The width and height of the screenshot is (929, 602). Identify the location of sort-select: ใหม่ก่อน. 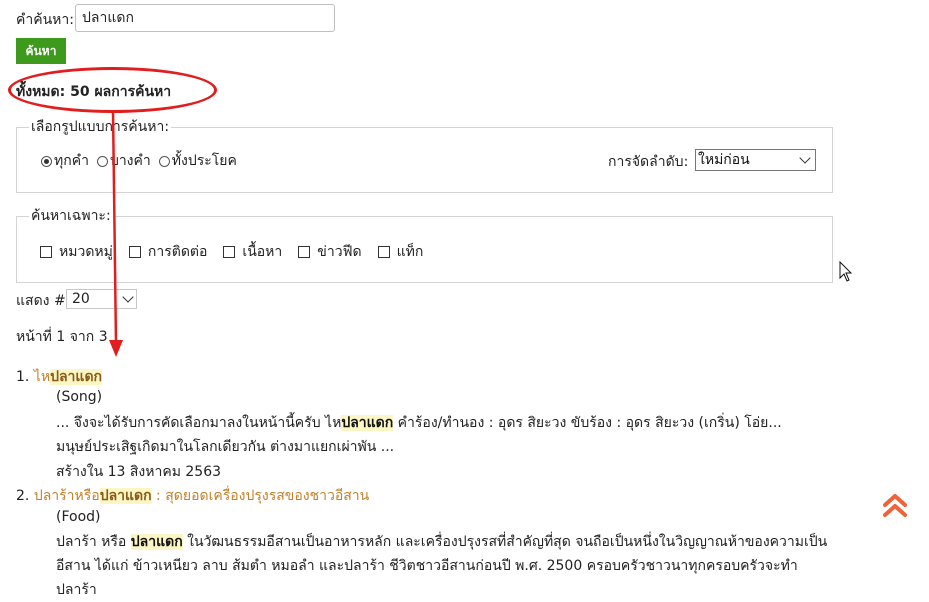
(755, 160).